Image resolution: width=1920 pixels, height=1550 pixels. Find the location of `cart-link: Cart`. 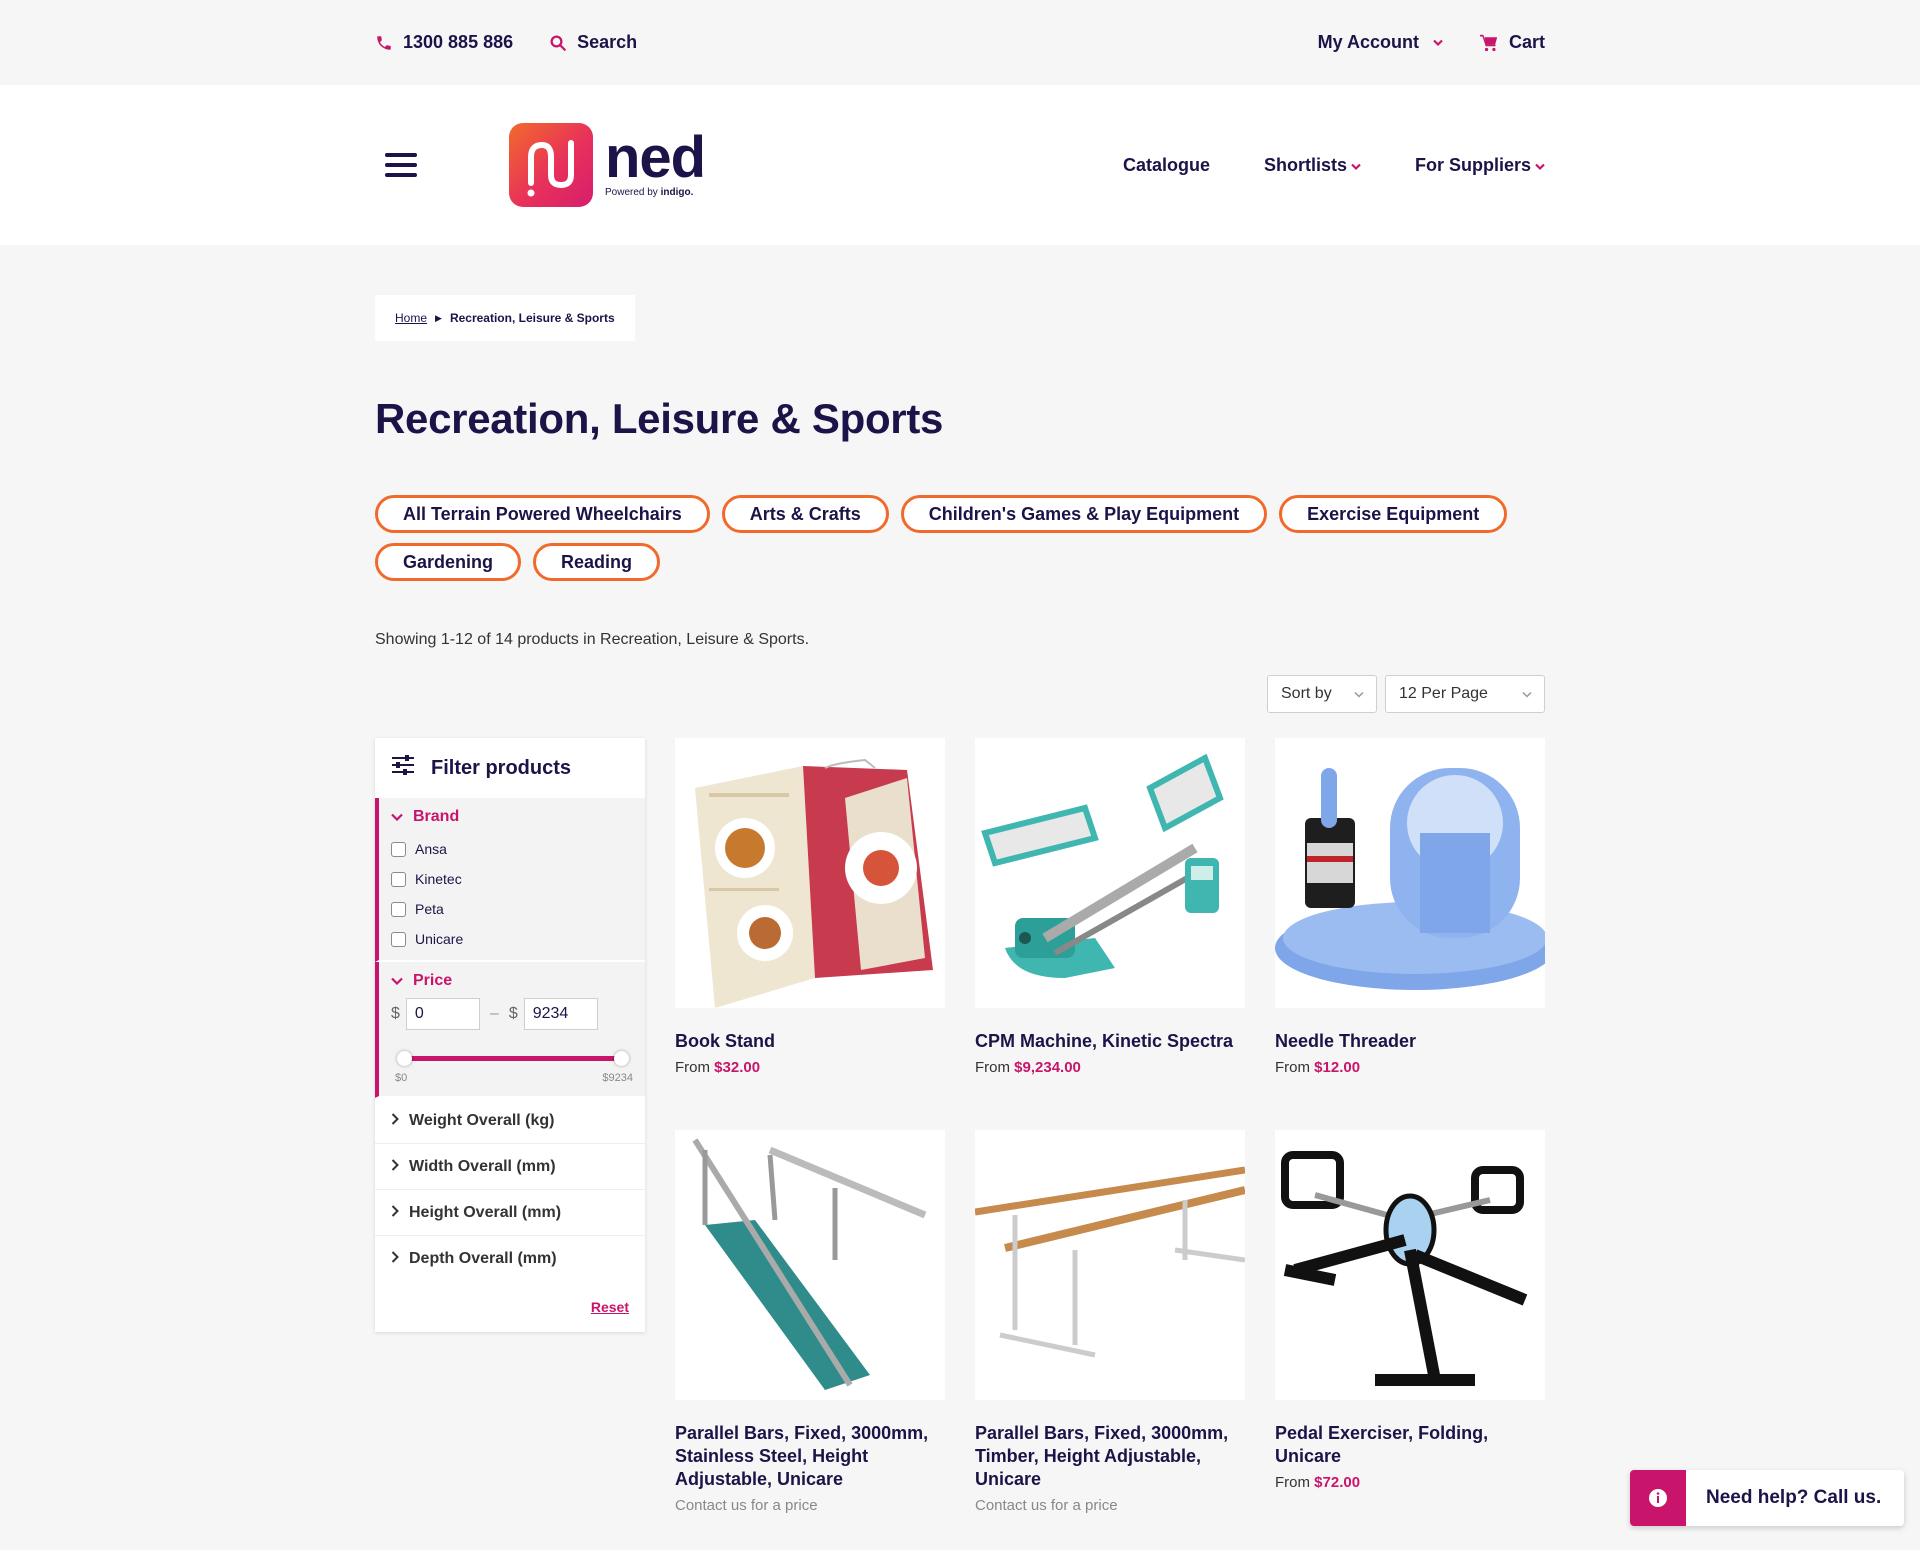

cart-link: Cart is located at coordinates (1512, 42).